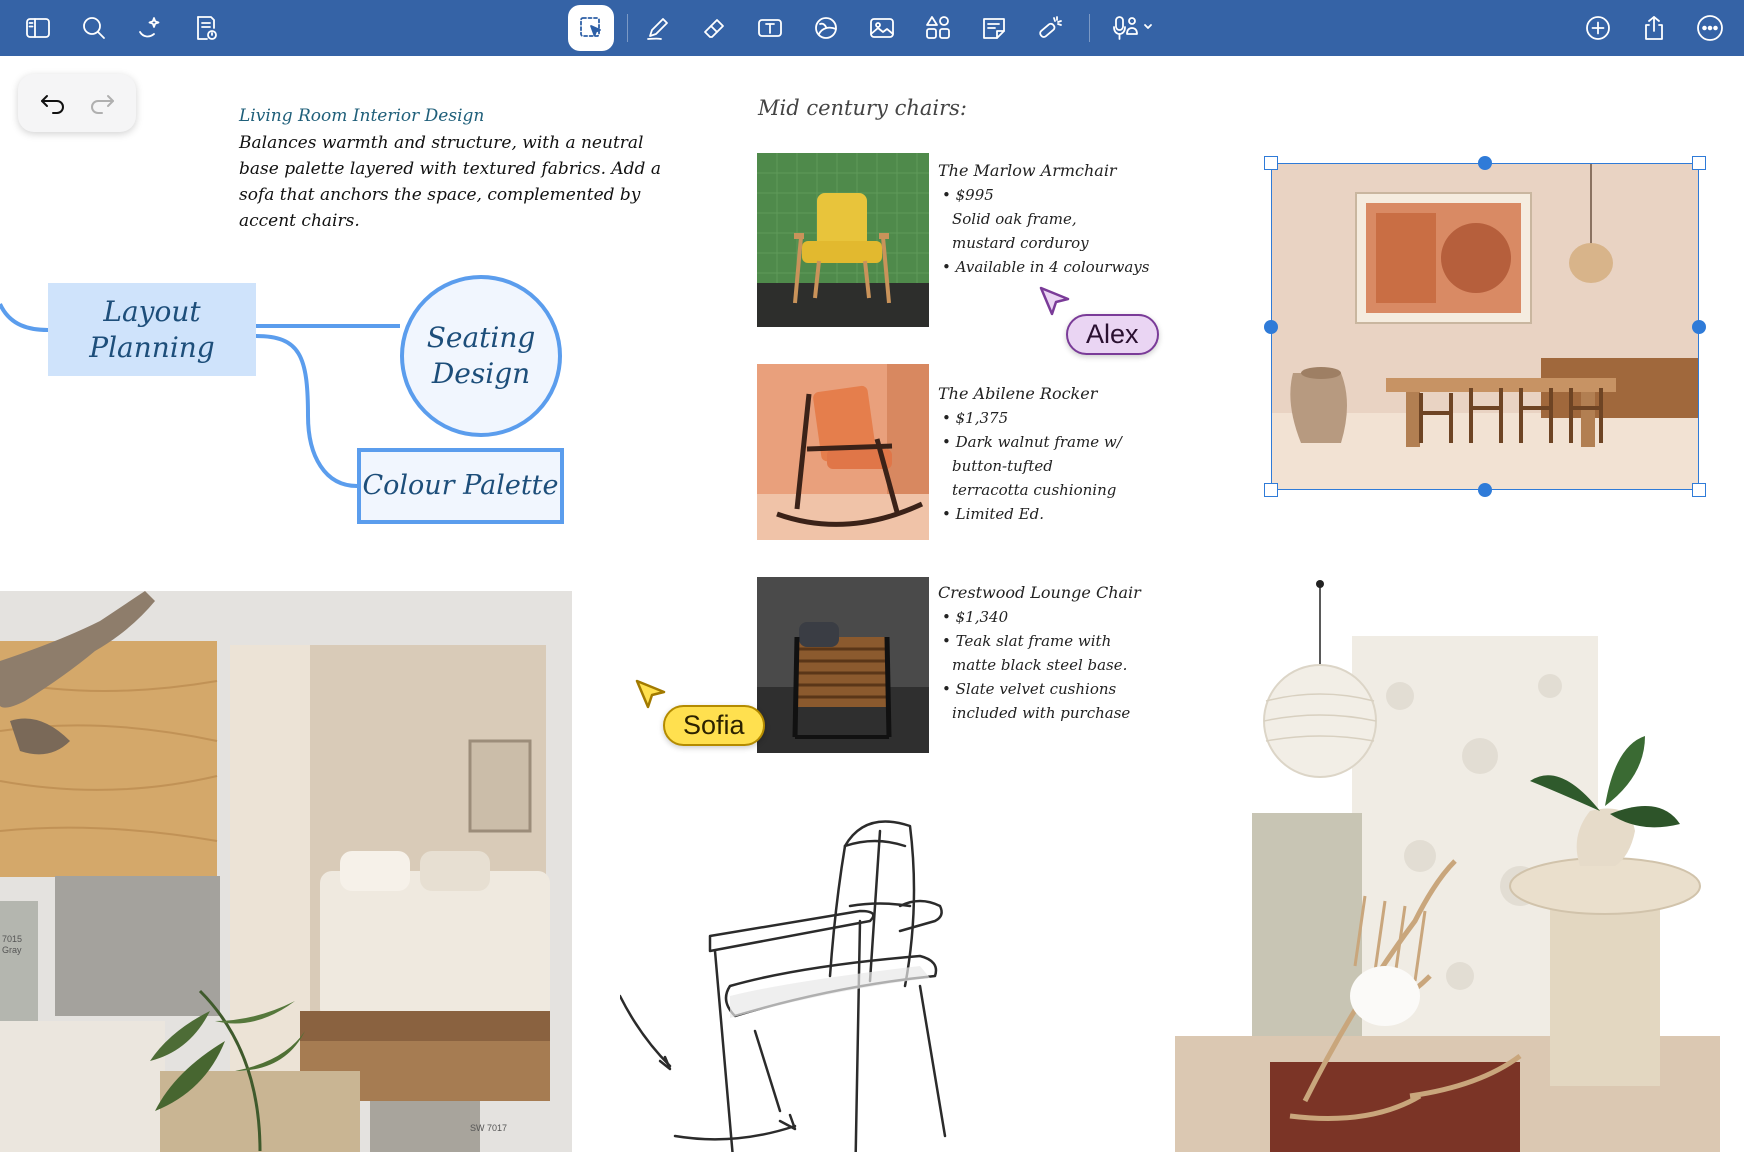 This screenshot has height=1152, width=1744. I want to click on more-icon, so click(1710, 28).